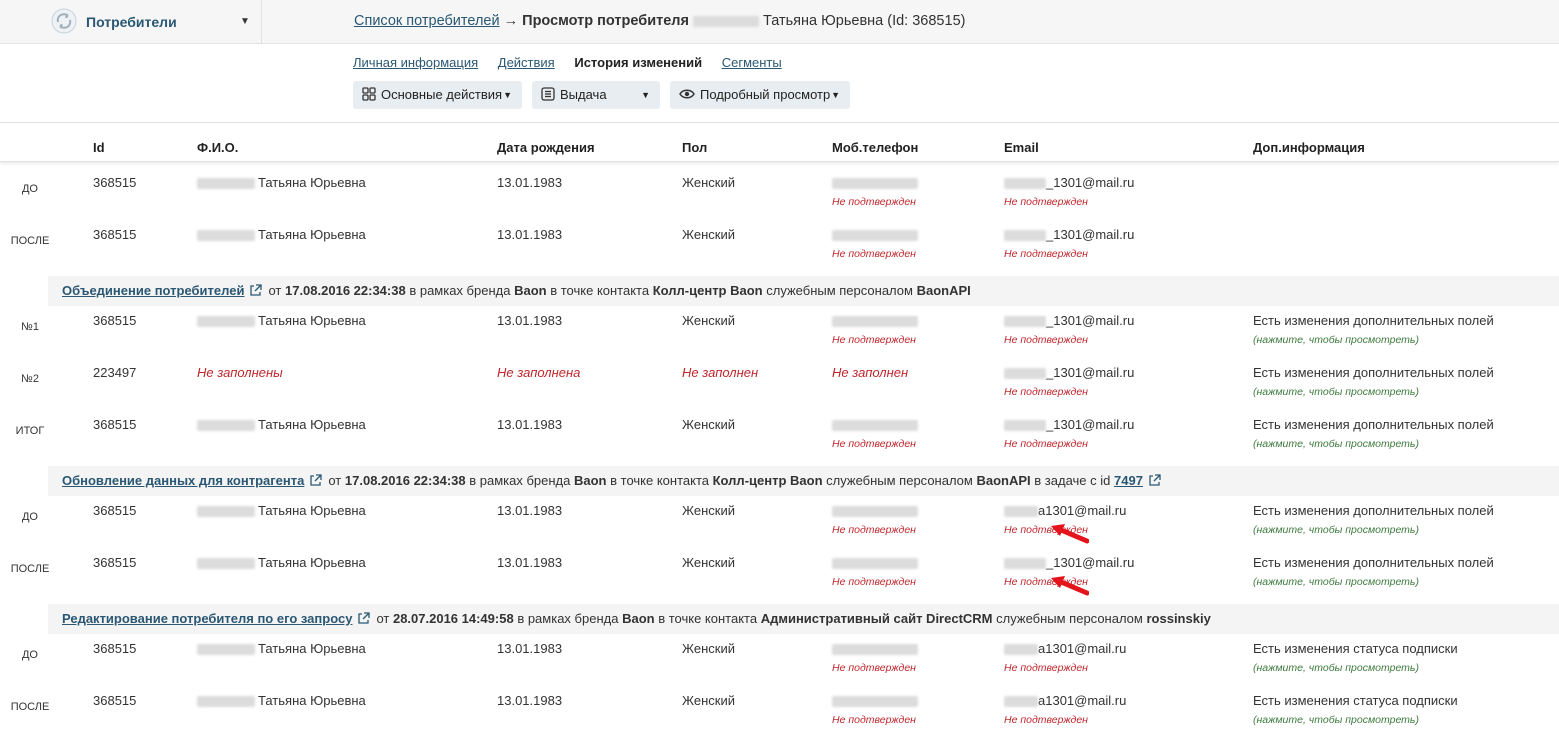  I want to click on tab-actions: Действия, so click(526, 62).